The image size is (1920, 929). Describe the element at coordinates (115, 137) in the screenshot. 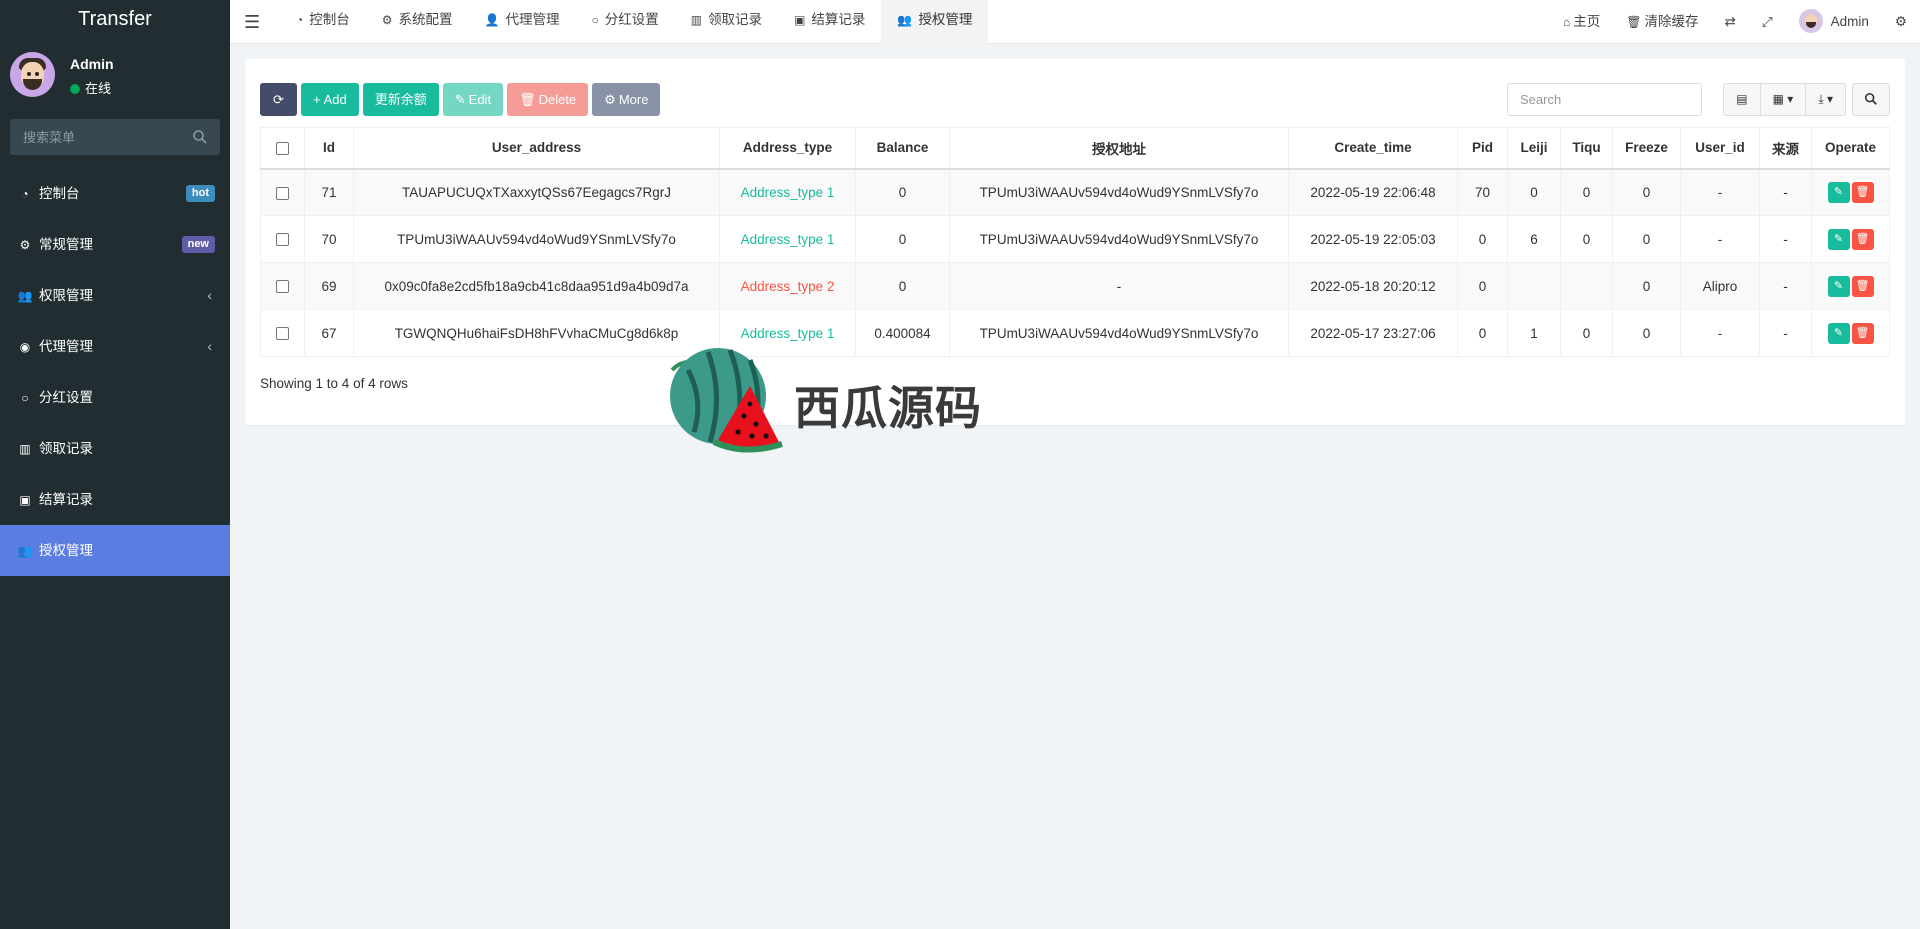

I see `menu-search-input` at that location.